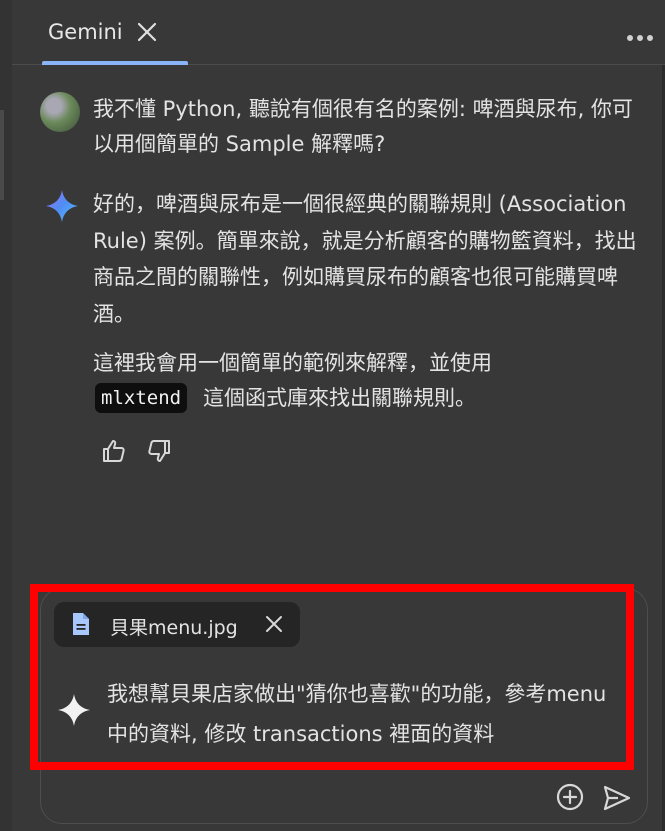 The image size is (665, 831). What do you see at coordinates (339, 398) in the screenshot?
I see `reply-paragraph-2-end: 這個函式庫來找出關聯規則。` at bounding box center [339, 398].